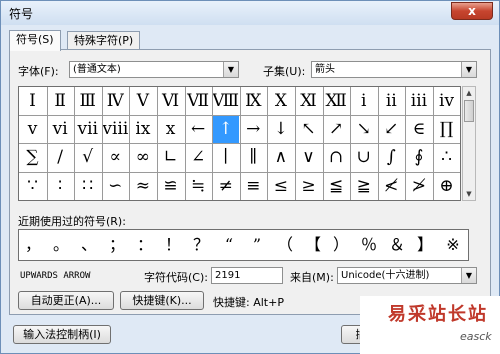  Describe the element at coordinates (453, 245) in the screenshot. I see `recent-symbol-cell: ※` at that location.